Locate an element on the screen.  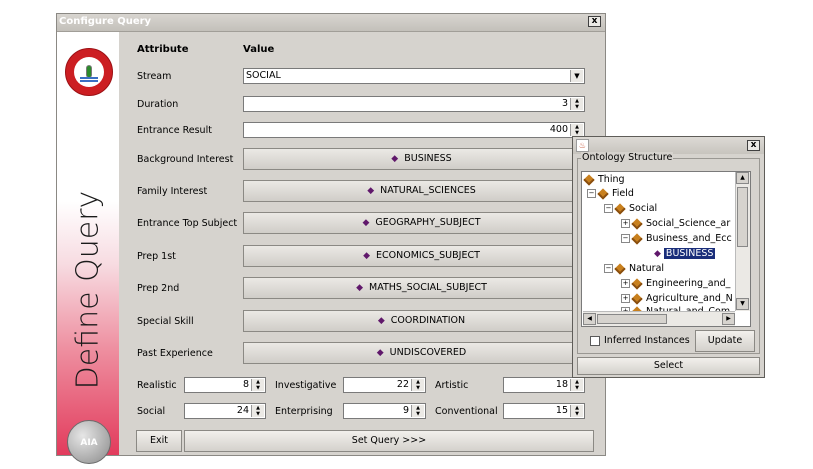
realistic-label: Realistic is located at coordinates (157, 385).